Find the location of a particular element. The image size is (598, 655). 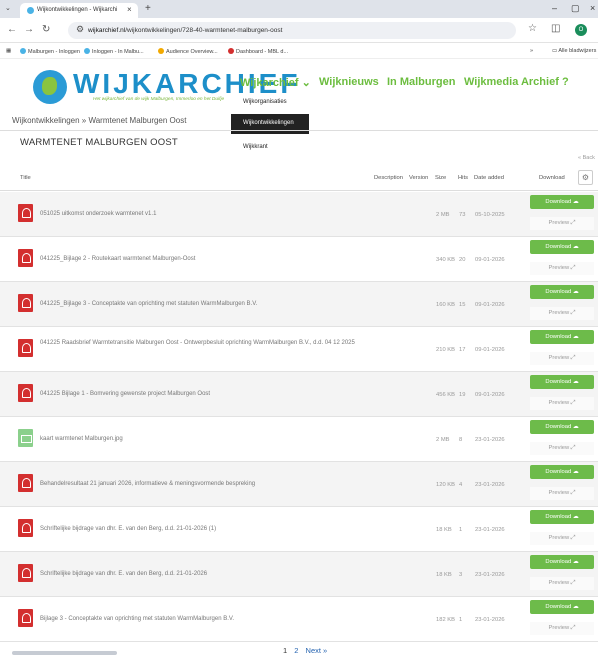

column-header-size: Size is located at coordinates (440, 178).